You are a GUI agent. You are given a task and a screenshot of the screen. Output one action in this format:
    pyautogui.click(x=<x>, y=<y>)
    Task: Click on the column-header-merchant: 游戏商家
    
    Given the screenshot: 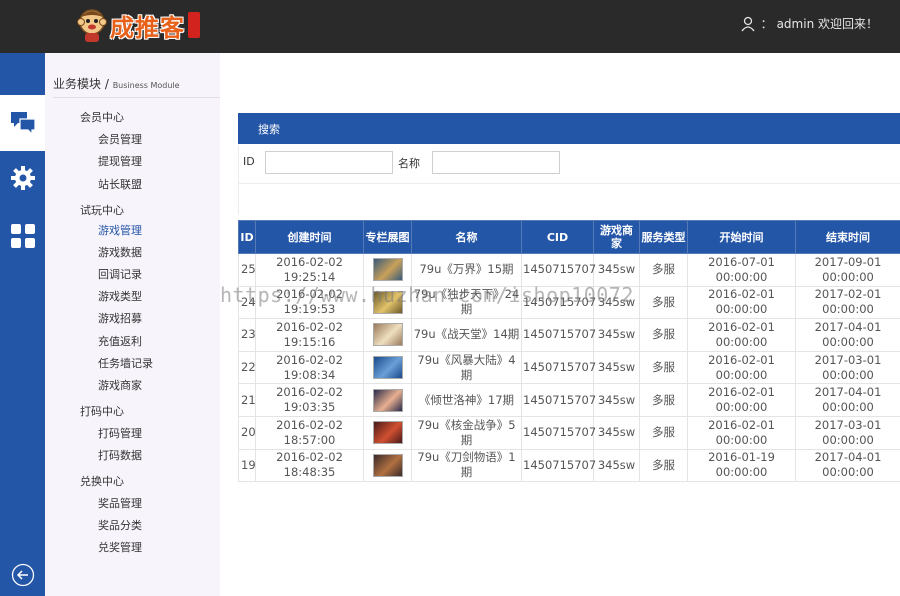 What is the action you would take?
    pyautogui.click(x=616, y=237)
    